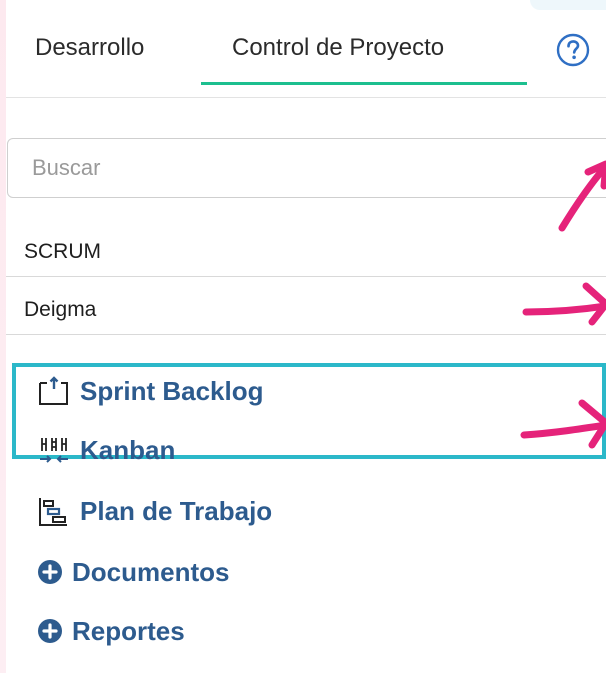 This screenshot has height=673, width=606. What do you see at coordinates (89, 48) in the screenshot?
I see `tab-desarrollo: Desarrollo` at bounding box center [89, 48].